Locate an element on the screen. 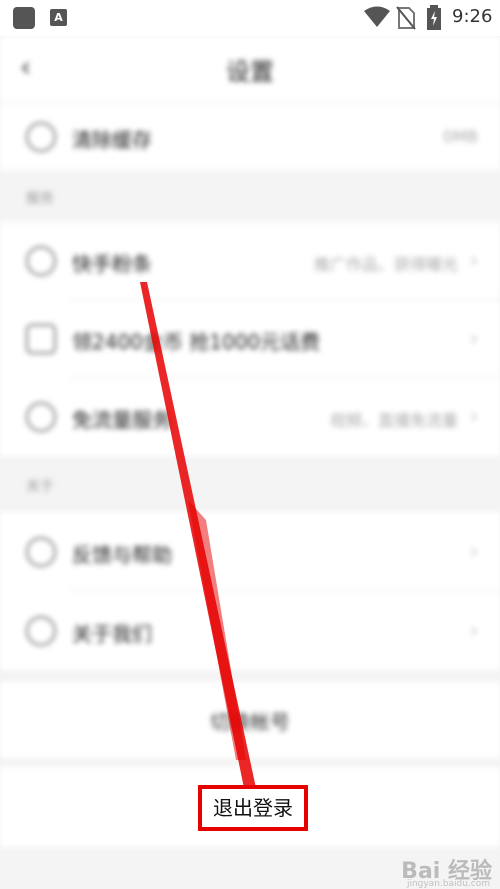 The height and width of the screenshot is (889, 500). annotation-arrow is located at coordinates (198, 535).